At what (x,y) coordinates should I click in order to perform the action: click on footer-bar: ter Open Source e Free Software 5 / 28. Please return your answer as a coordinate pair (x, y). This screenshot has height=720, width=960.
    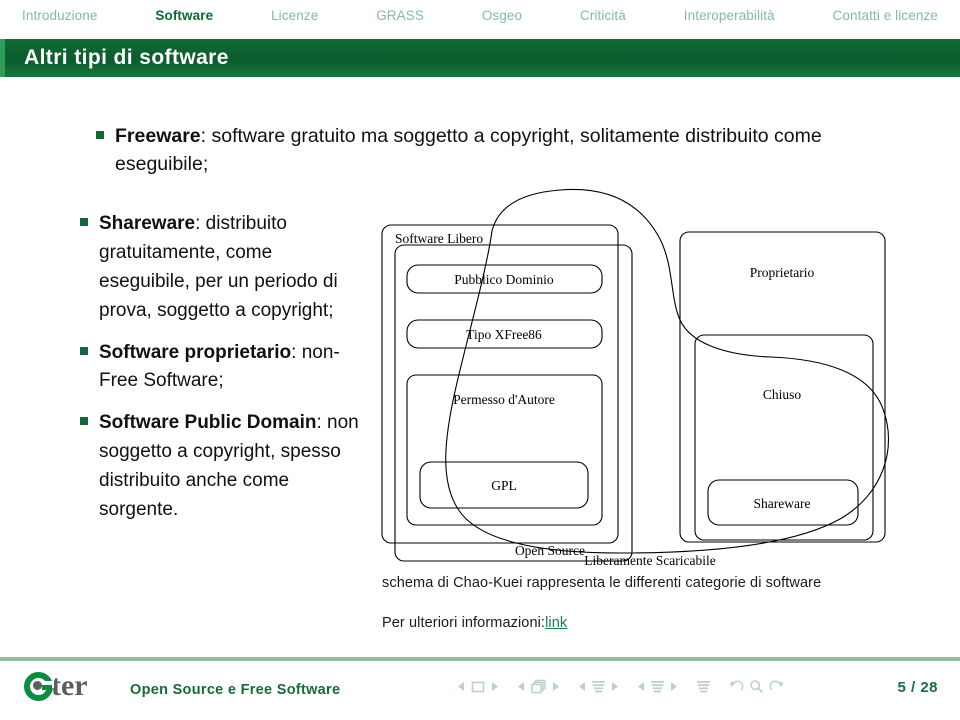
    Looking at the image, I should click on (480, 688).